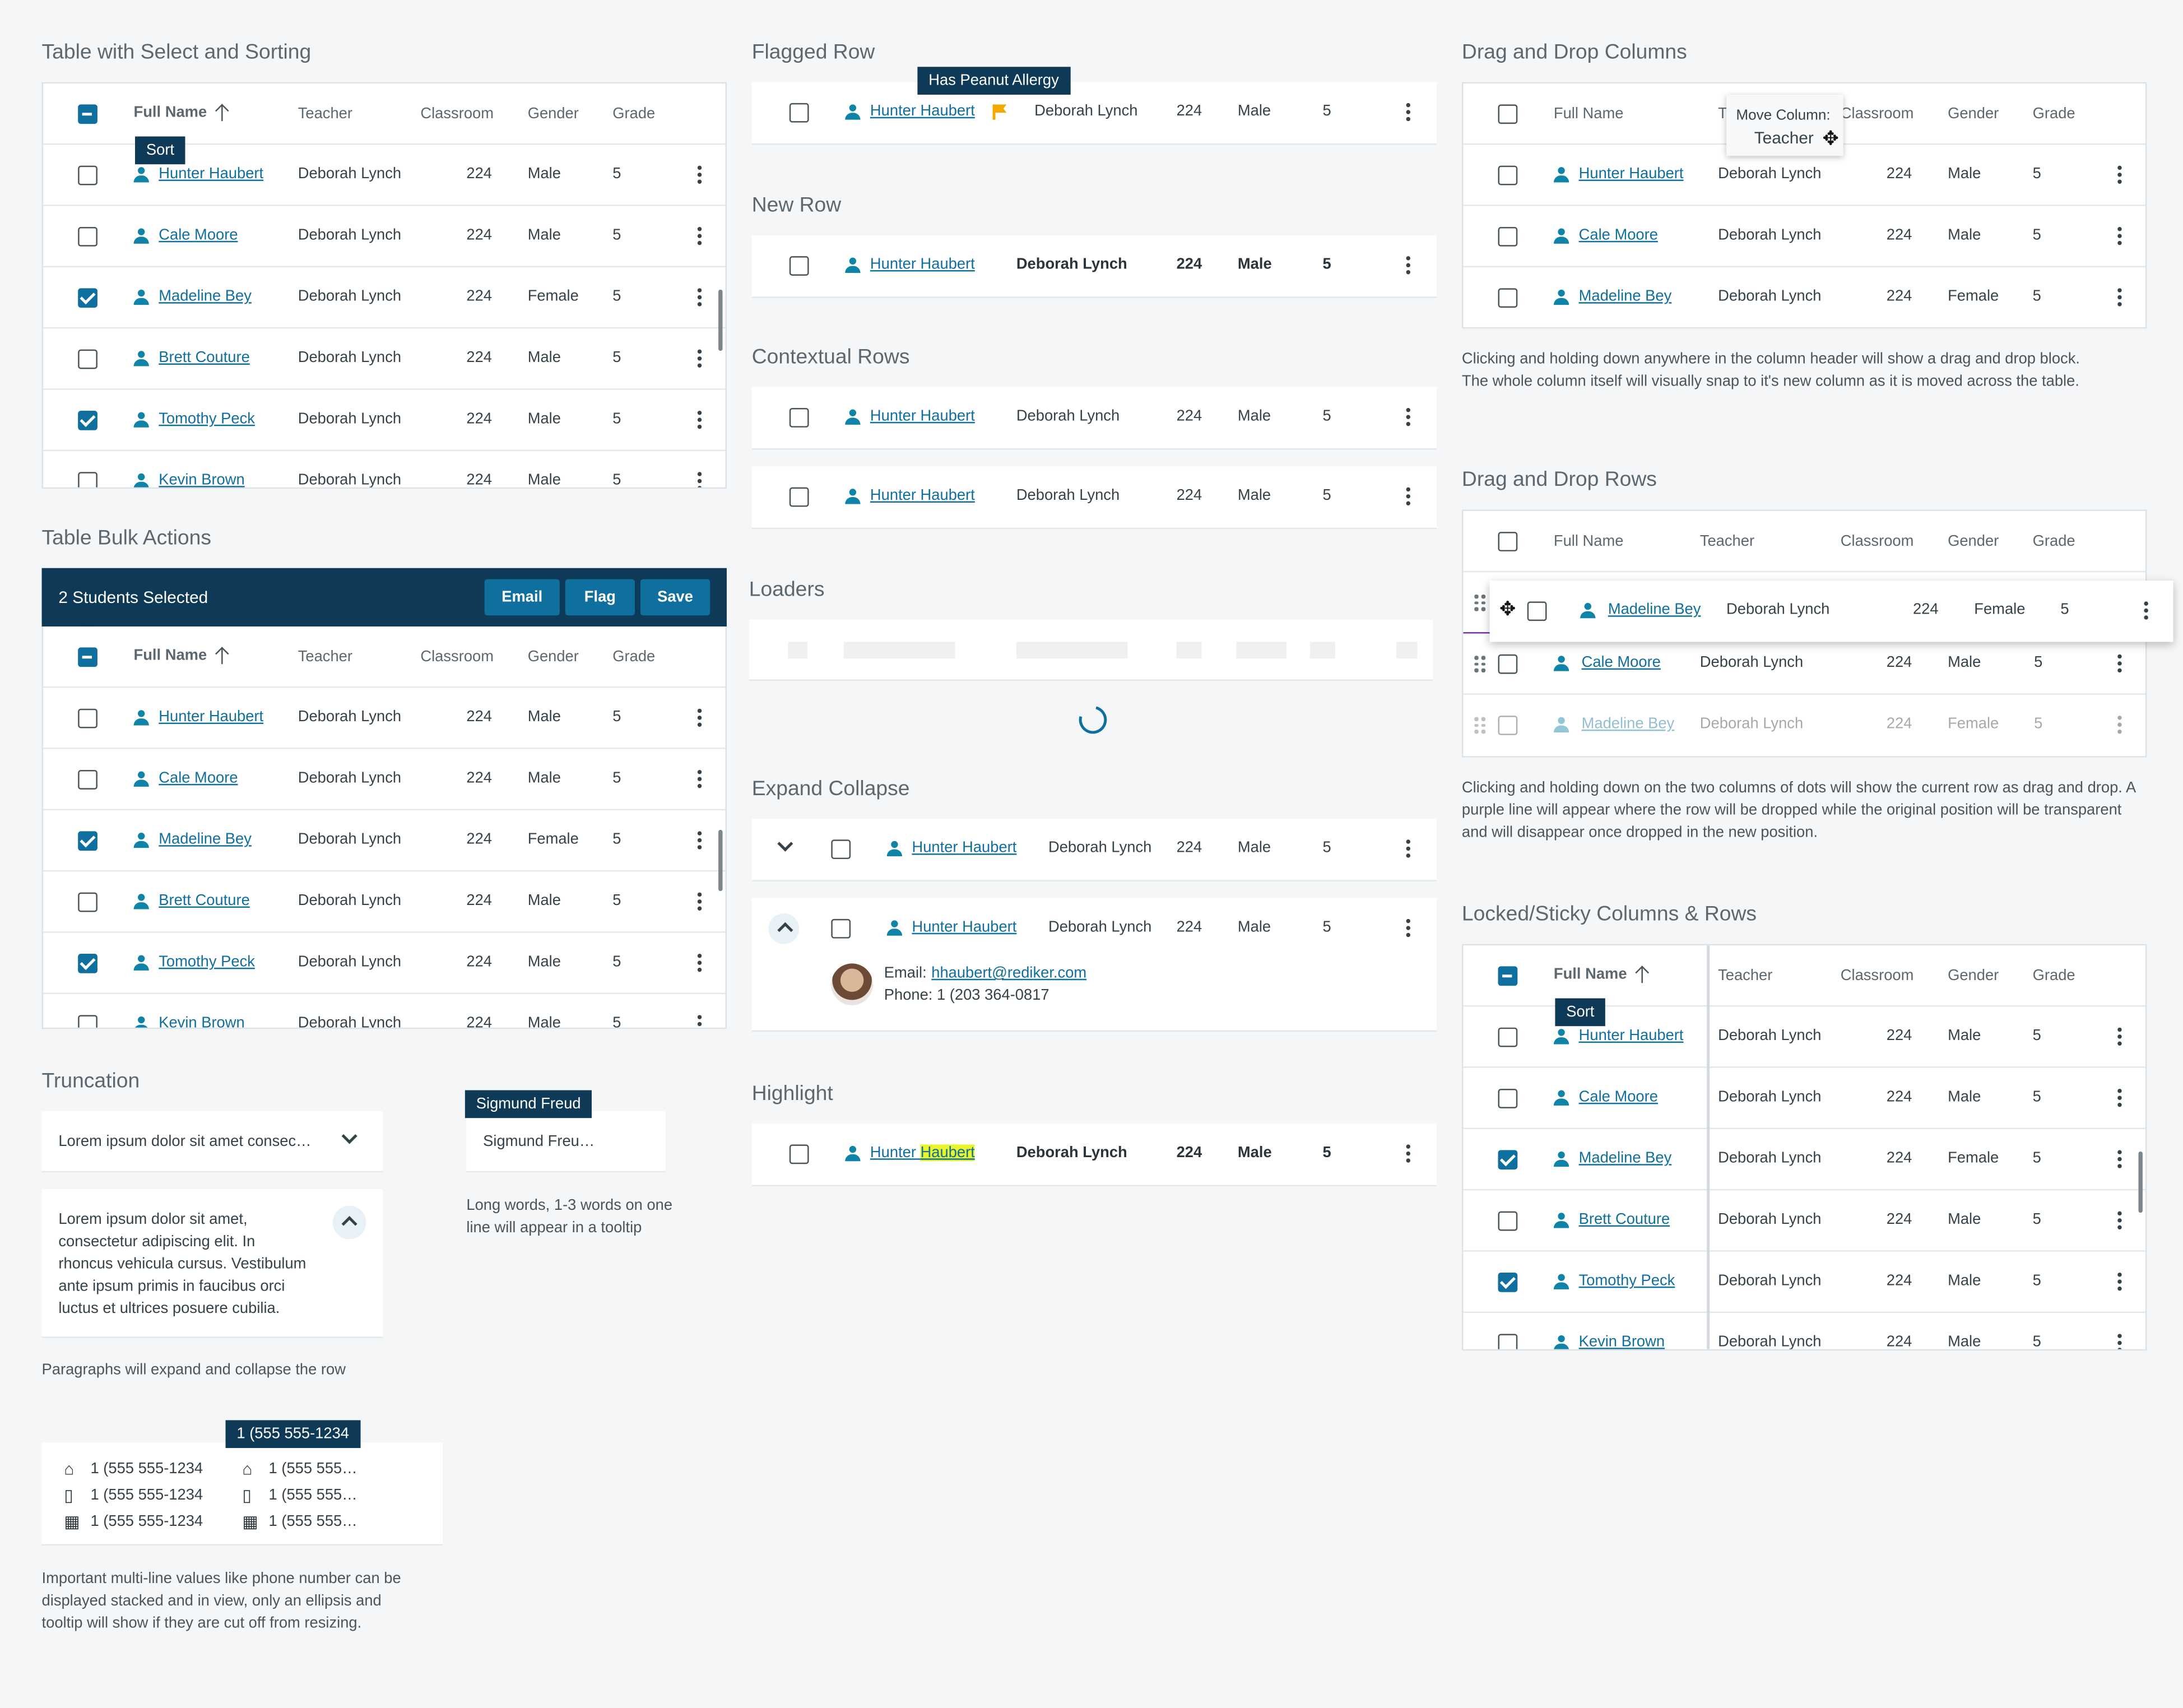 The width and height of the screenshot is (2183, 1708). Describe the element at coordinates (204, 901) in the screenshot. I see `student-name-link: Brett Couture` at that location.